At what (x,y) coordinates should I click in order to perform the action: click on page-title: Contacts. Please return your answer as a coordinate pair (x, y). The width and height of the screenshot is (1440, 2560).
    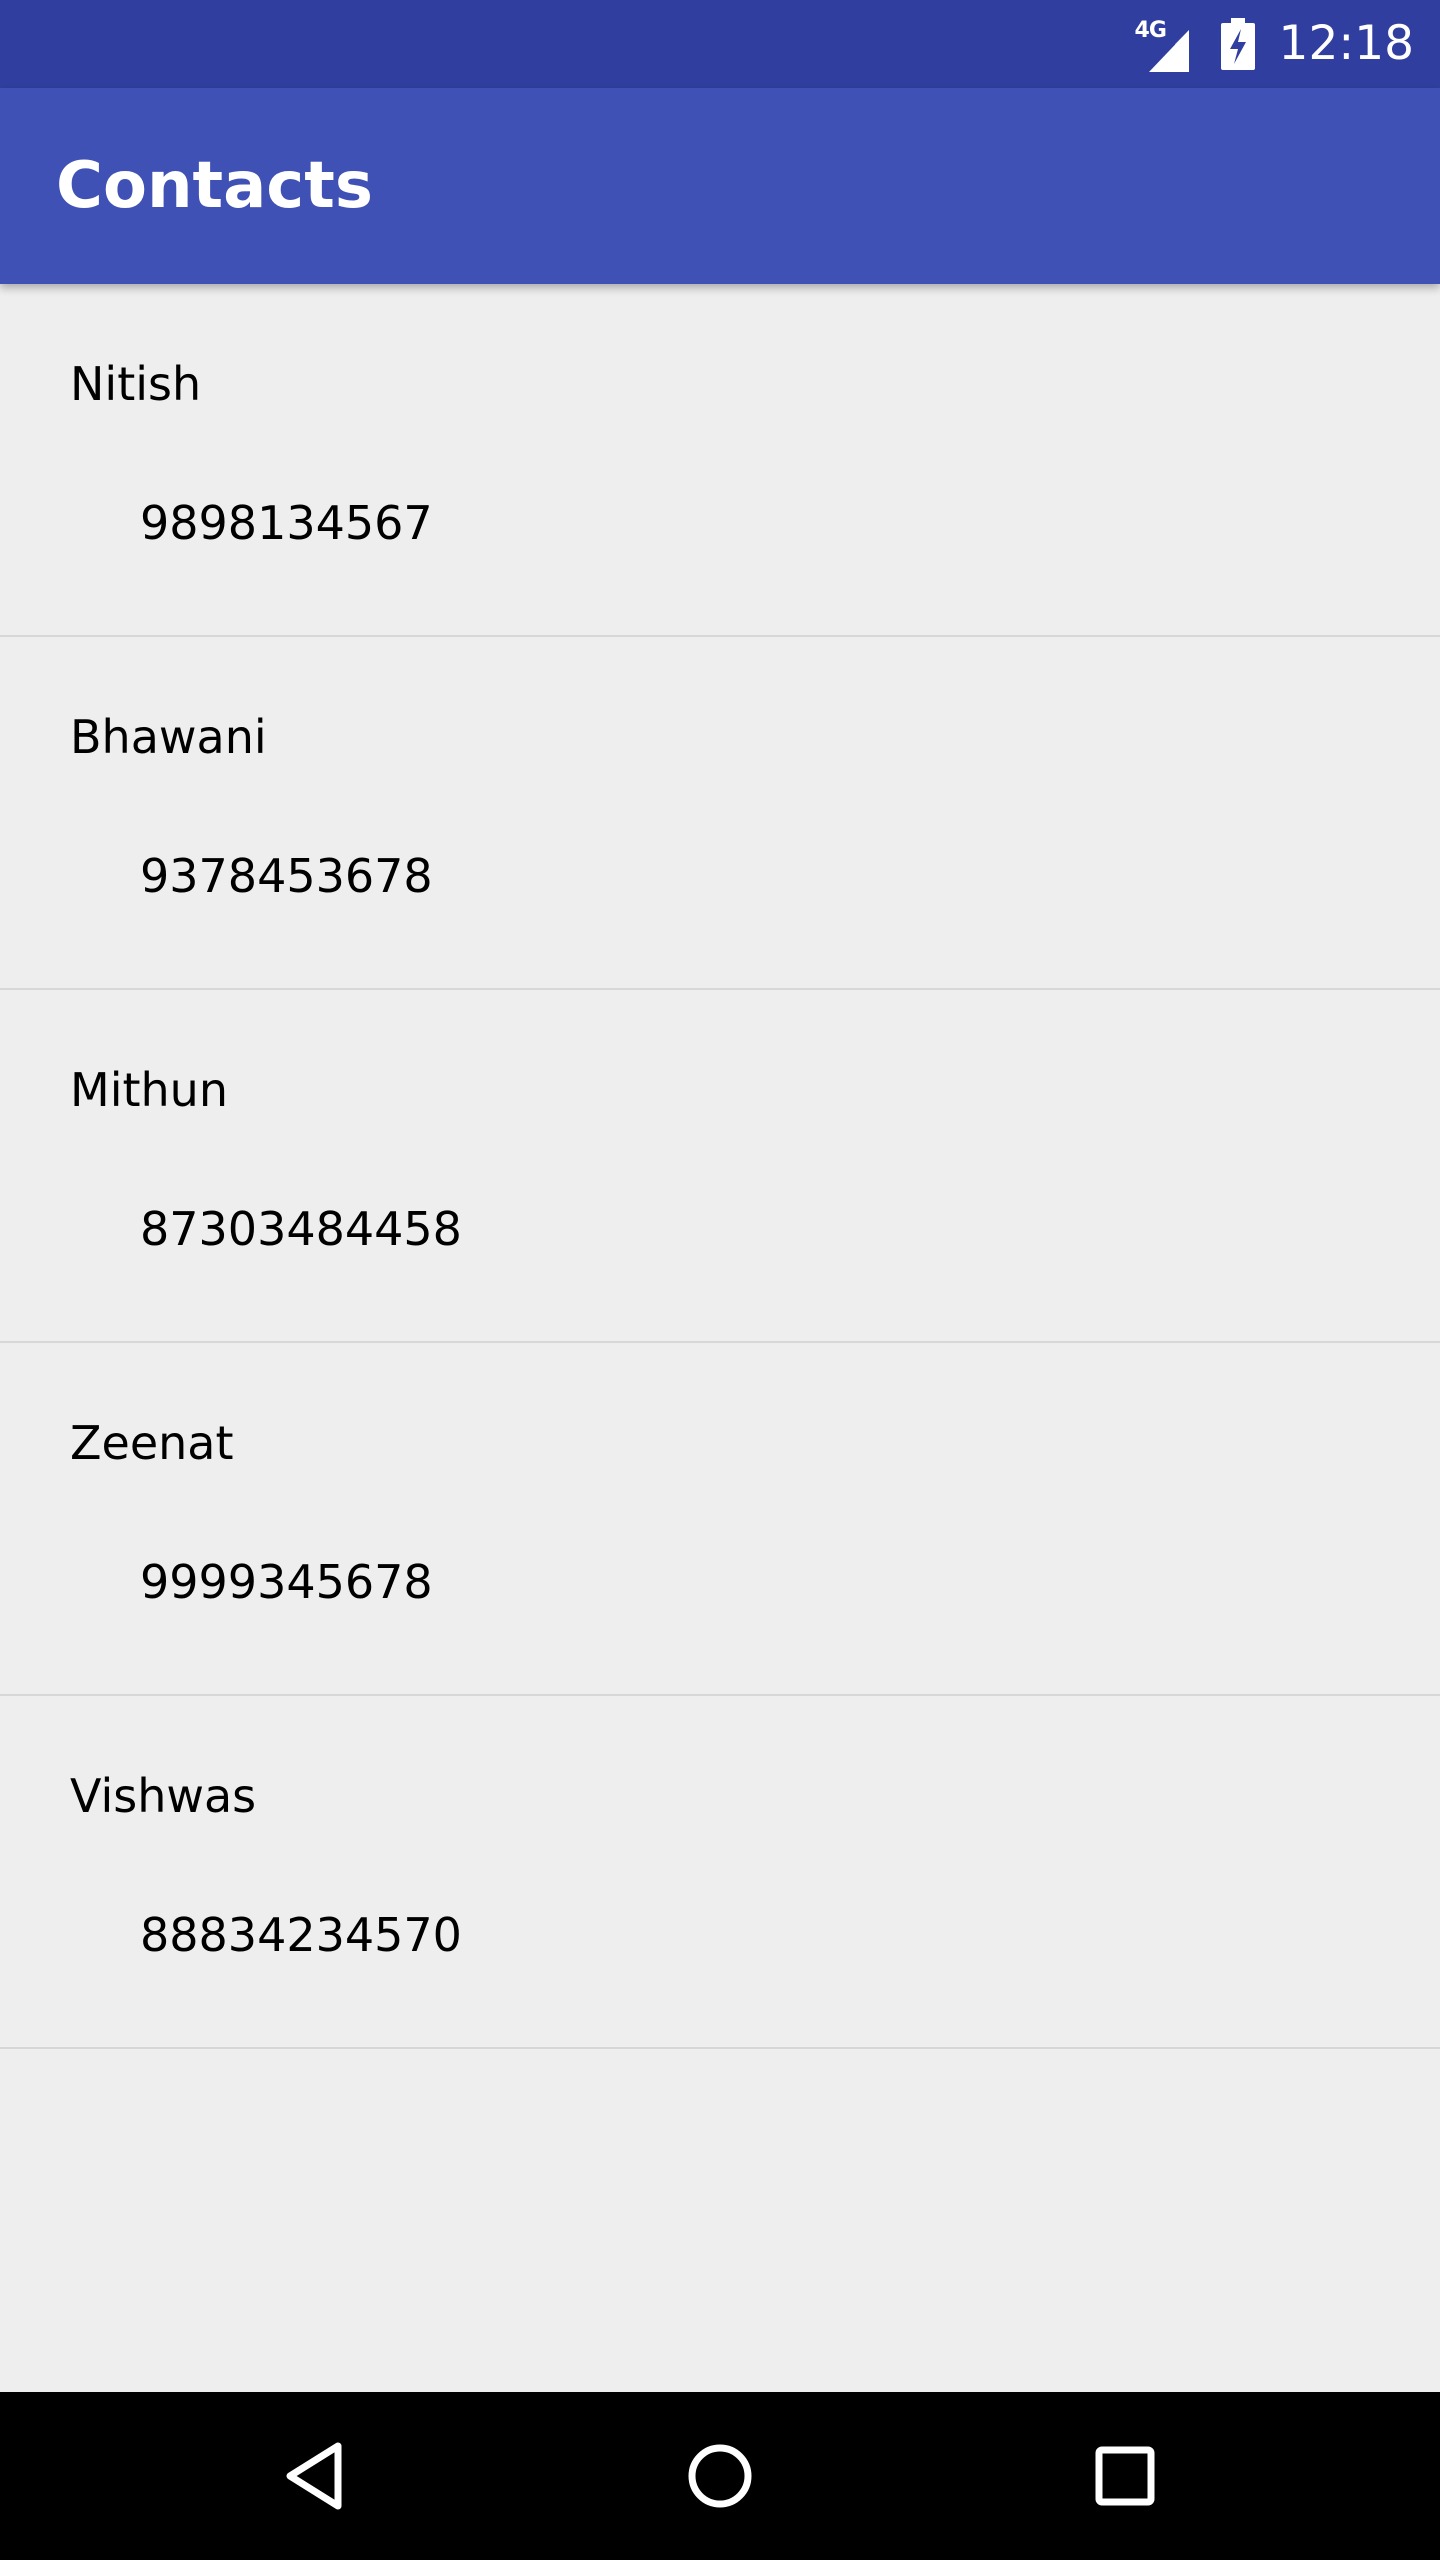
    Looking at the image, I should click on (214, 186).